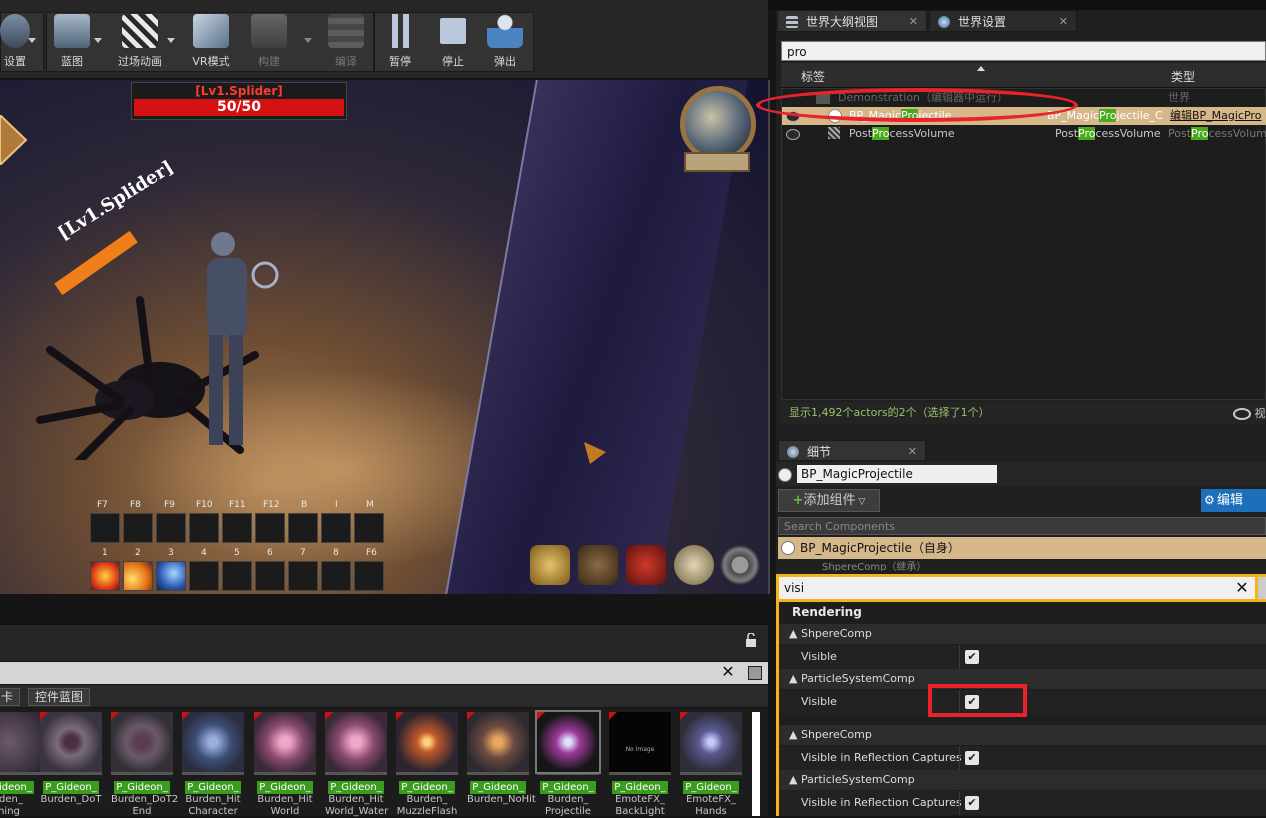 Image resolution: width=1266 pixels, height=818 pixels. What do you see at coordinates (740, 565) in the screenshot?
I see `settings-gear-icon` at bounding box center [740, 565].